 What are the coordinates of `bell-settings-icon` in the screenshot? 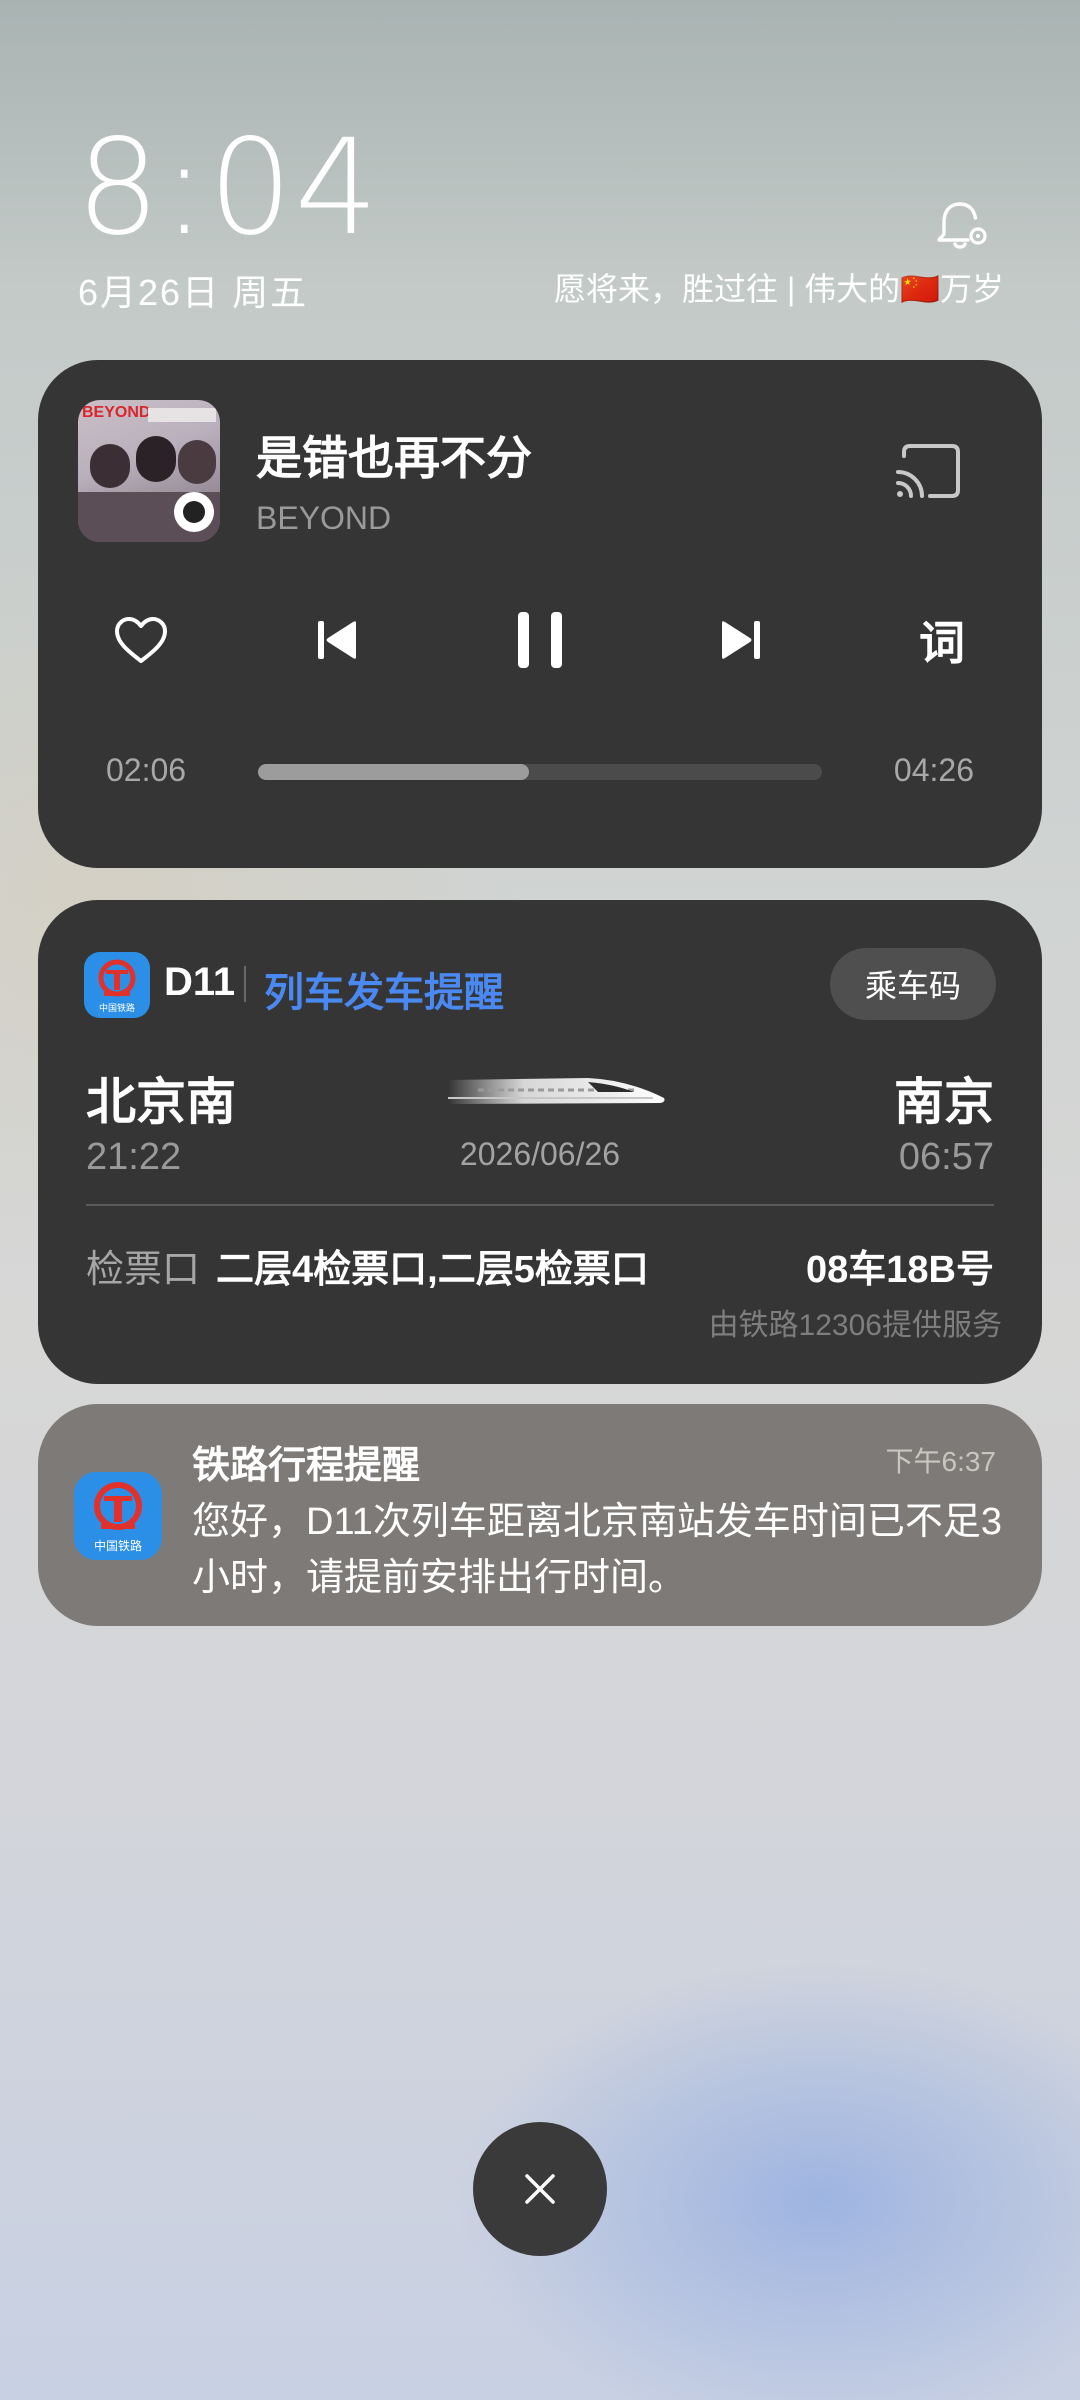 It's located at (962, 227).